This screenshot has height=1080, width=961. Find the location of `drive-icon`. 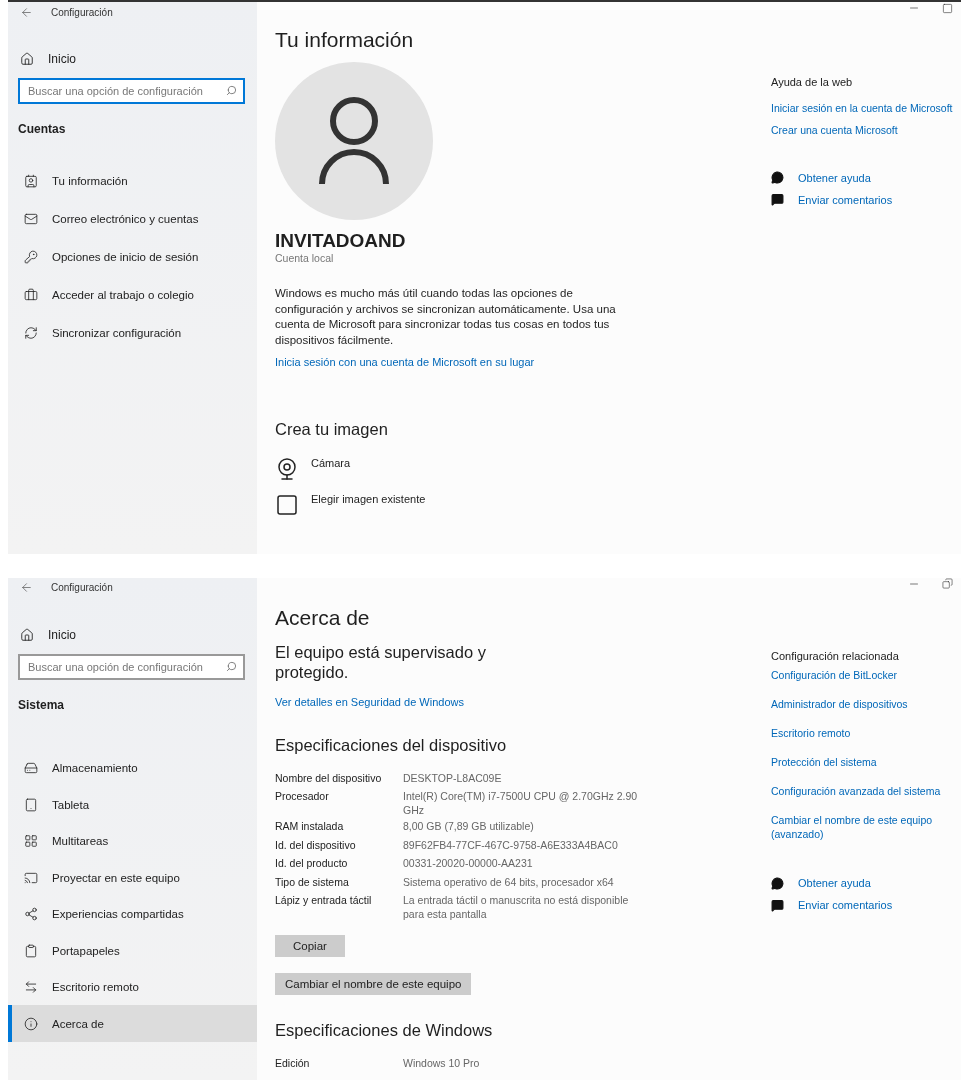

drive-icon is located at coordinates (31, 768).